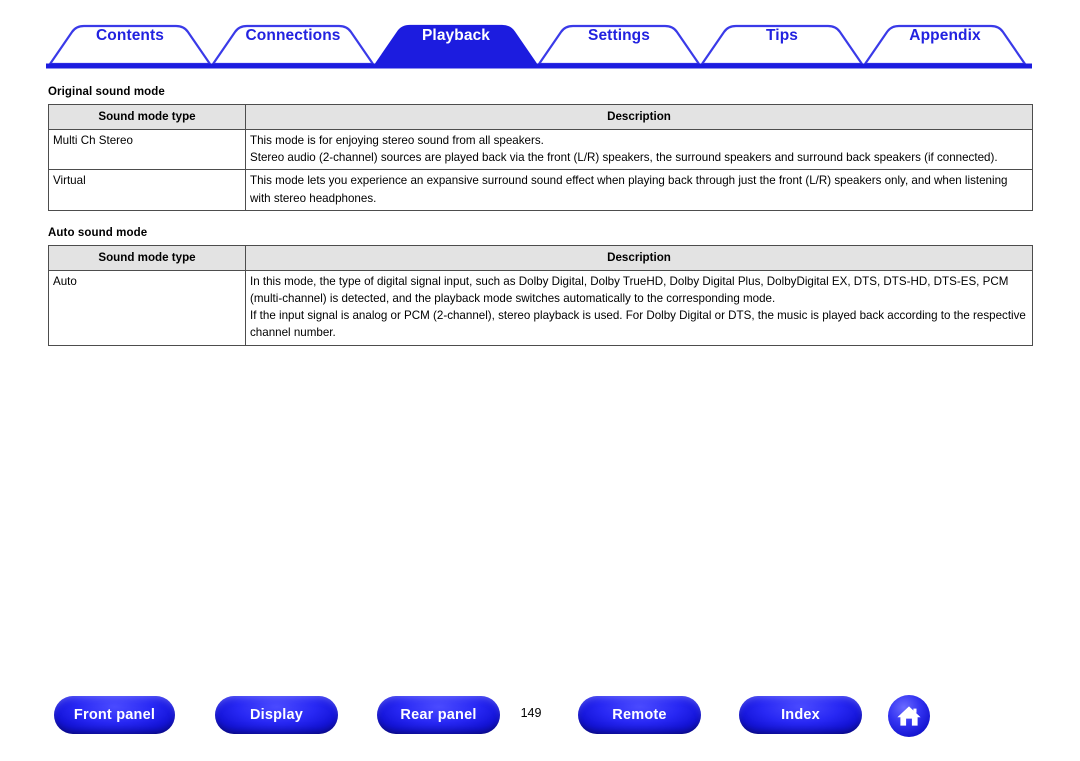 This screenshot has height=761, width=1080. I want to click on tab-label-connections: Connections, so click(293, 36).